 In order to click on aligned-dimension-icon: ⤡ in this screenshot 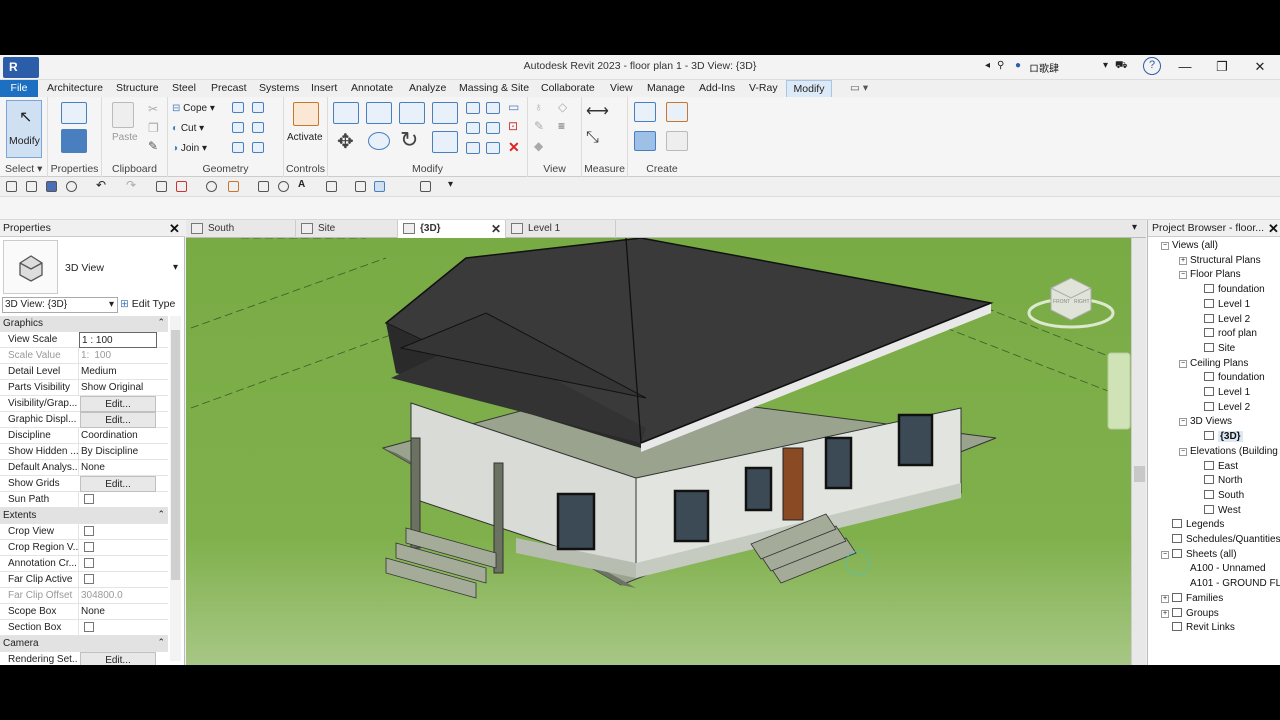, I will do `click(592, 138)`.